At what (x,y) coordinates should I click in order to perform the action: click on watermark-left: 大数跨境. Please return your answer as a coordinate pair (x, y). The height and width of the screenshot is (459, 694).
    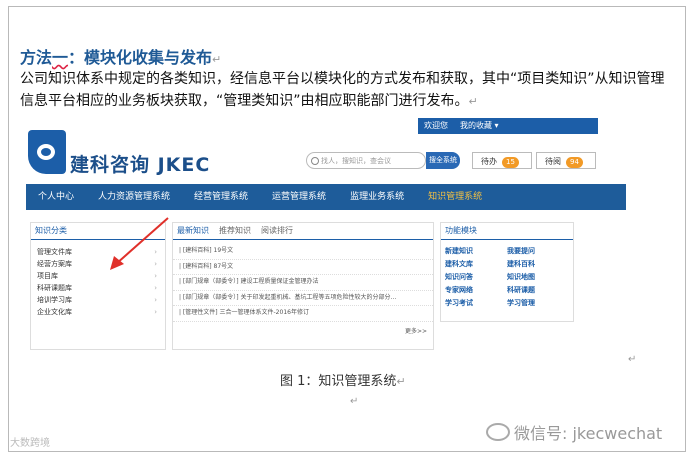
    Looking at the image, I should click on (30, 441).